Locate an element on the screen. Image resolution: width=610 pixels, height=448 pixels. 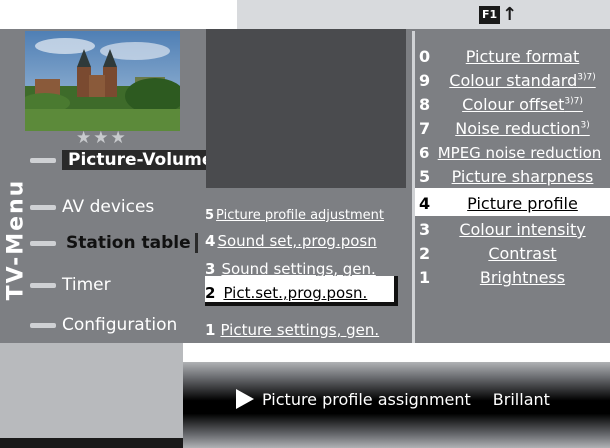
middle-menu-num: 1 is located at coordinates (210, 330).